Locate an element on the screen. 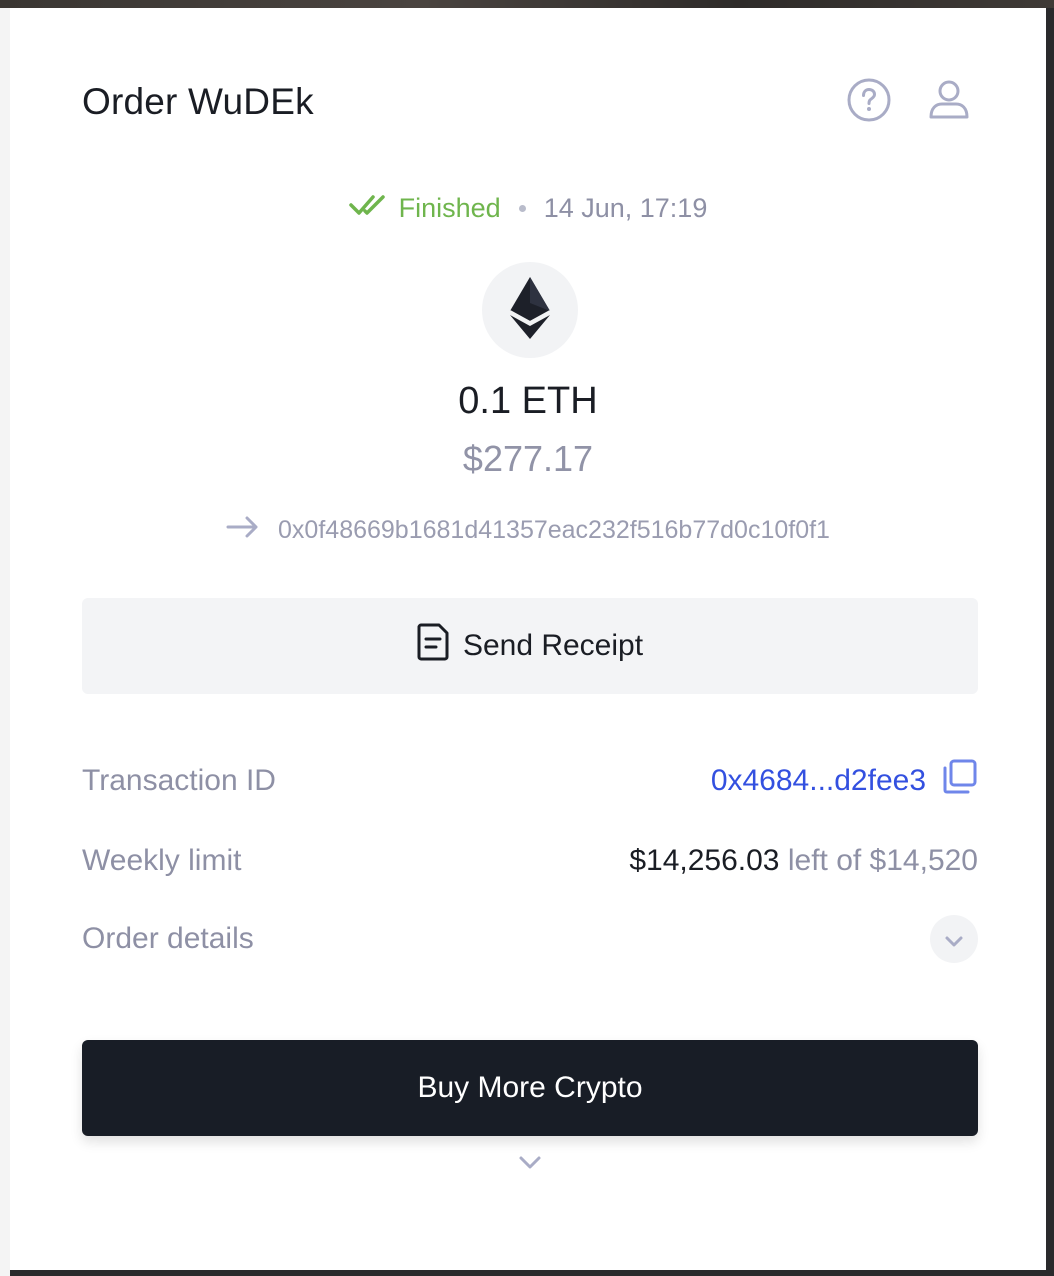 This screenshot has height=1276, width=1054. buy-more-crypto-label: Buy More Crypto is located at coordinates (530, 1087).